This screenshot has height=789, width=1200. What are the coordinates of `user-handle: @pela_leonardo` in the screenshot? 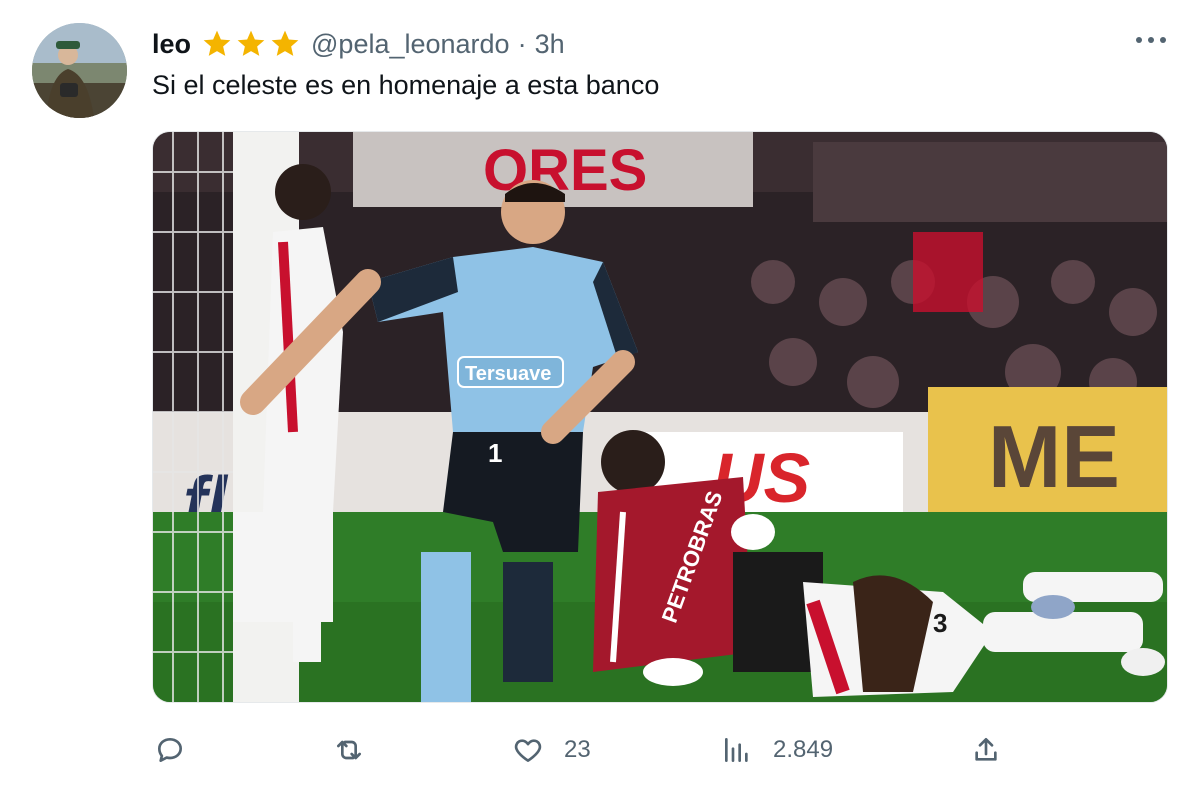 It's located at (410, 44).